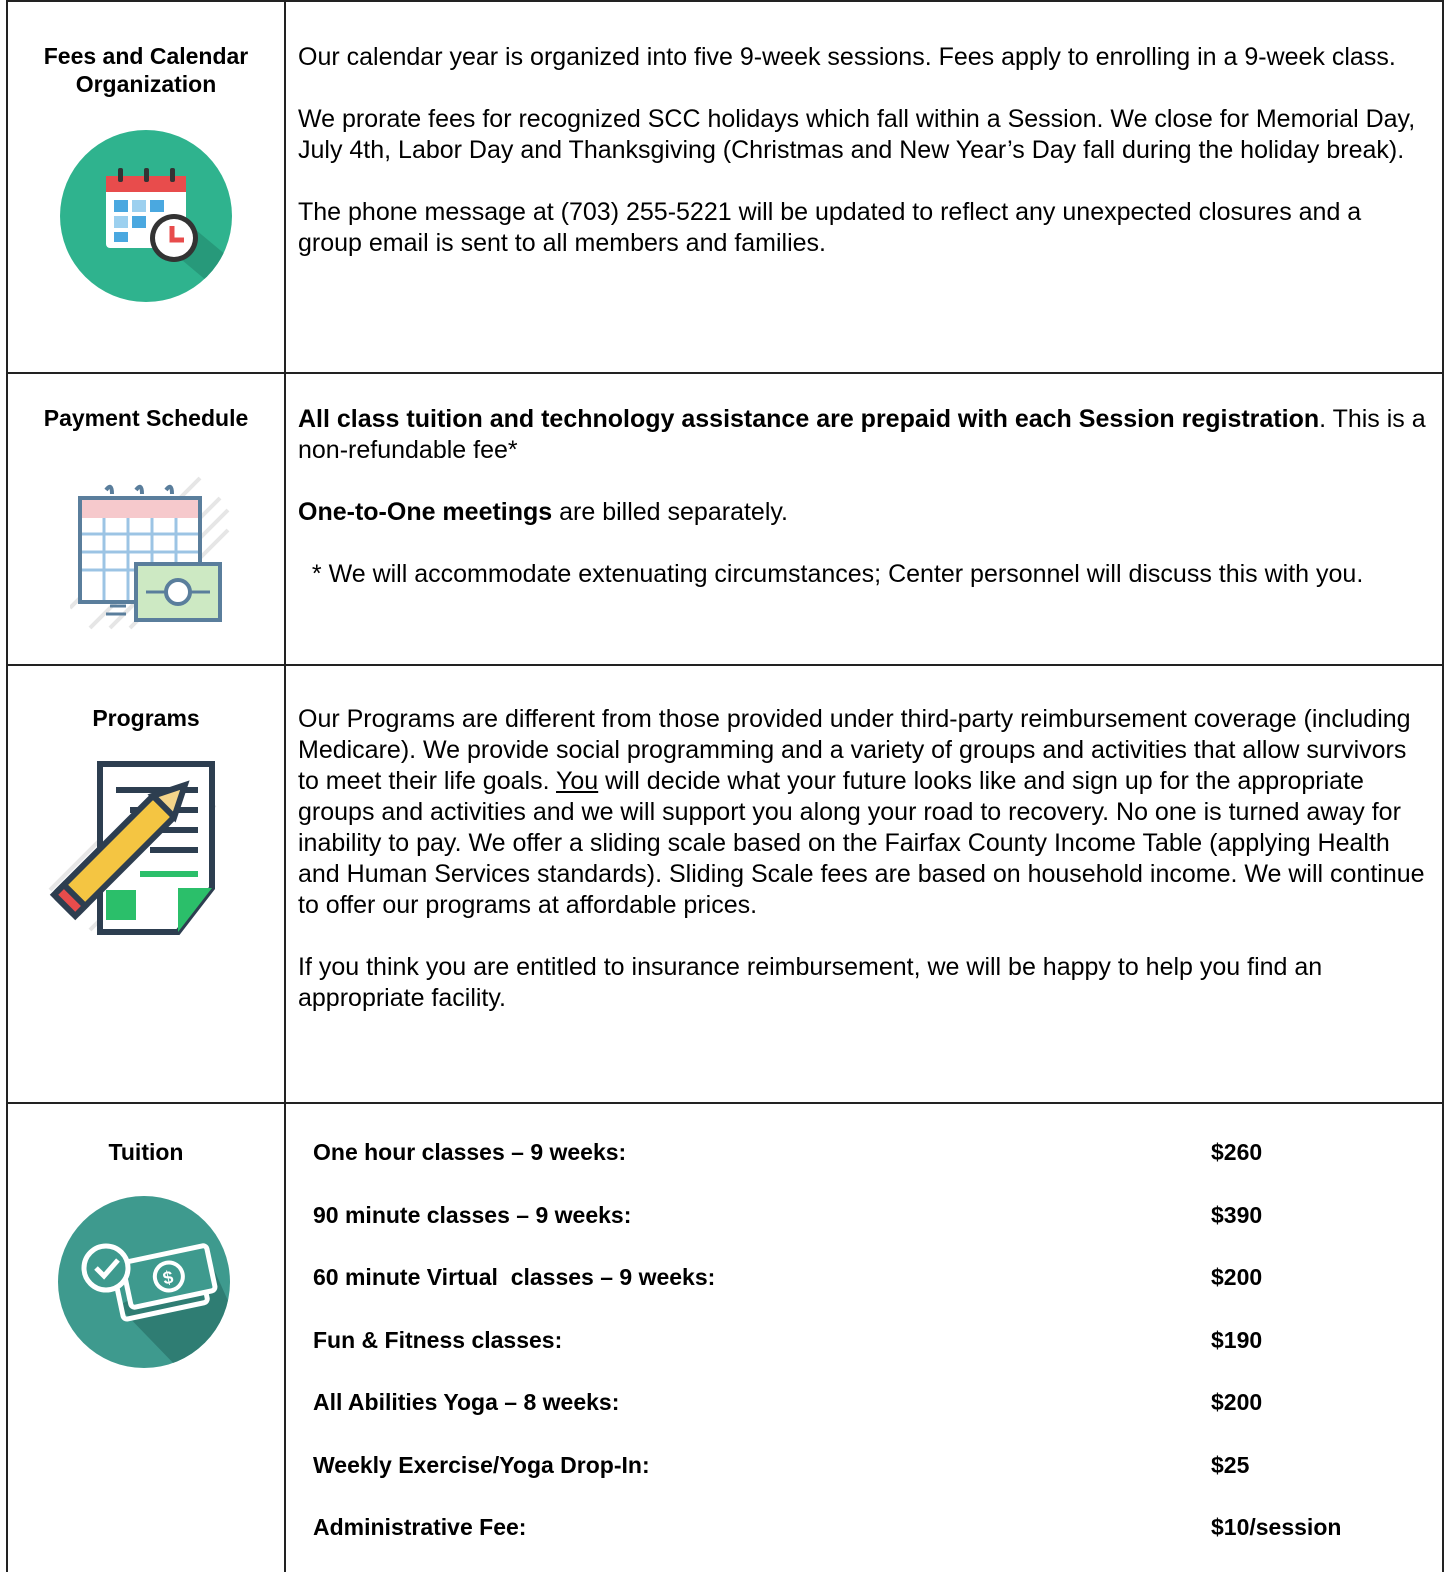 The width and height of the screenshot is (1450, 1572). I want to click on tuition-price: $390, so click(1237, 1215).